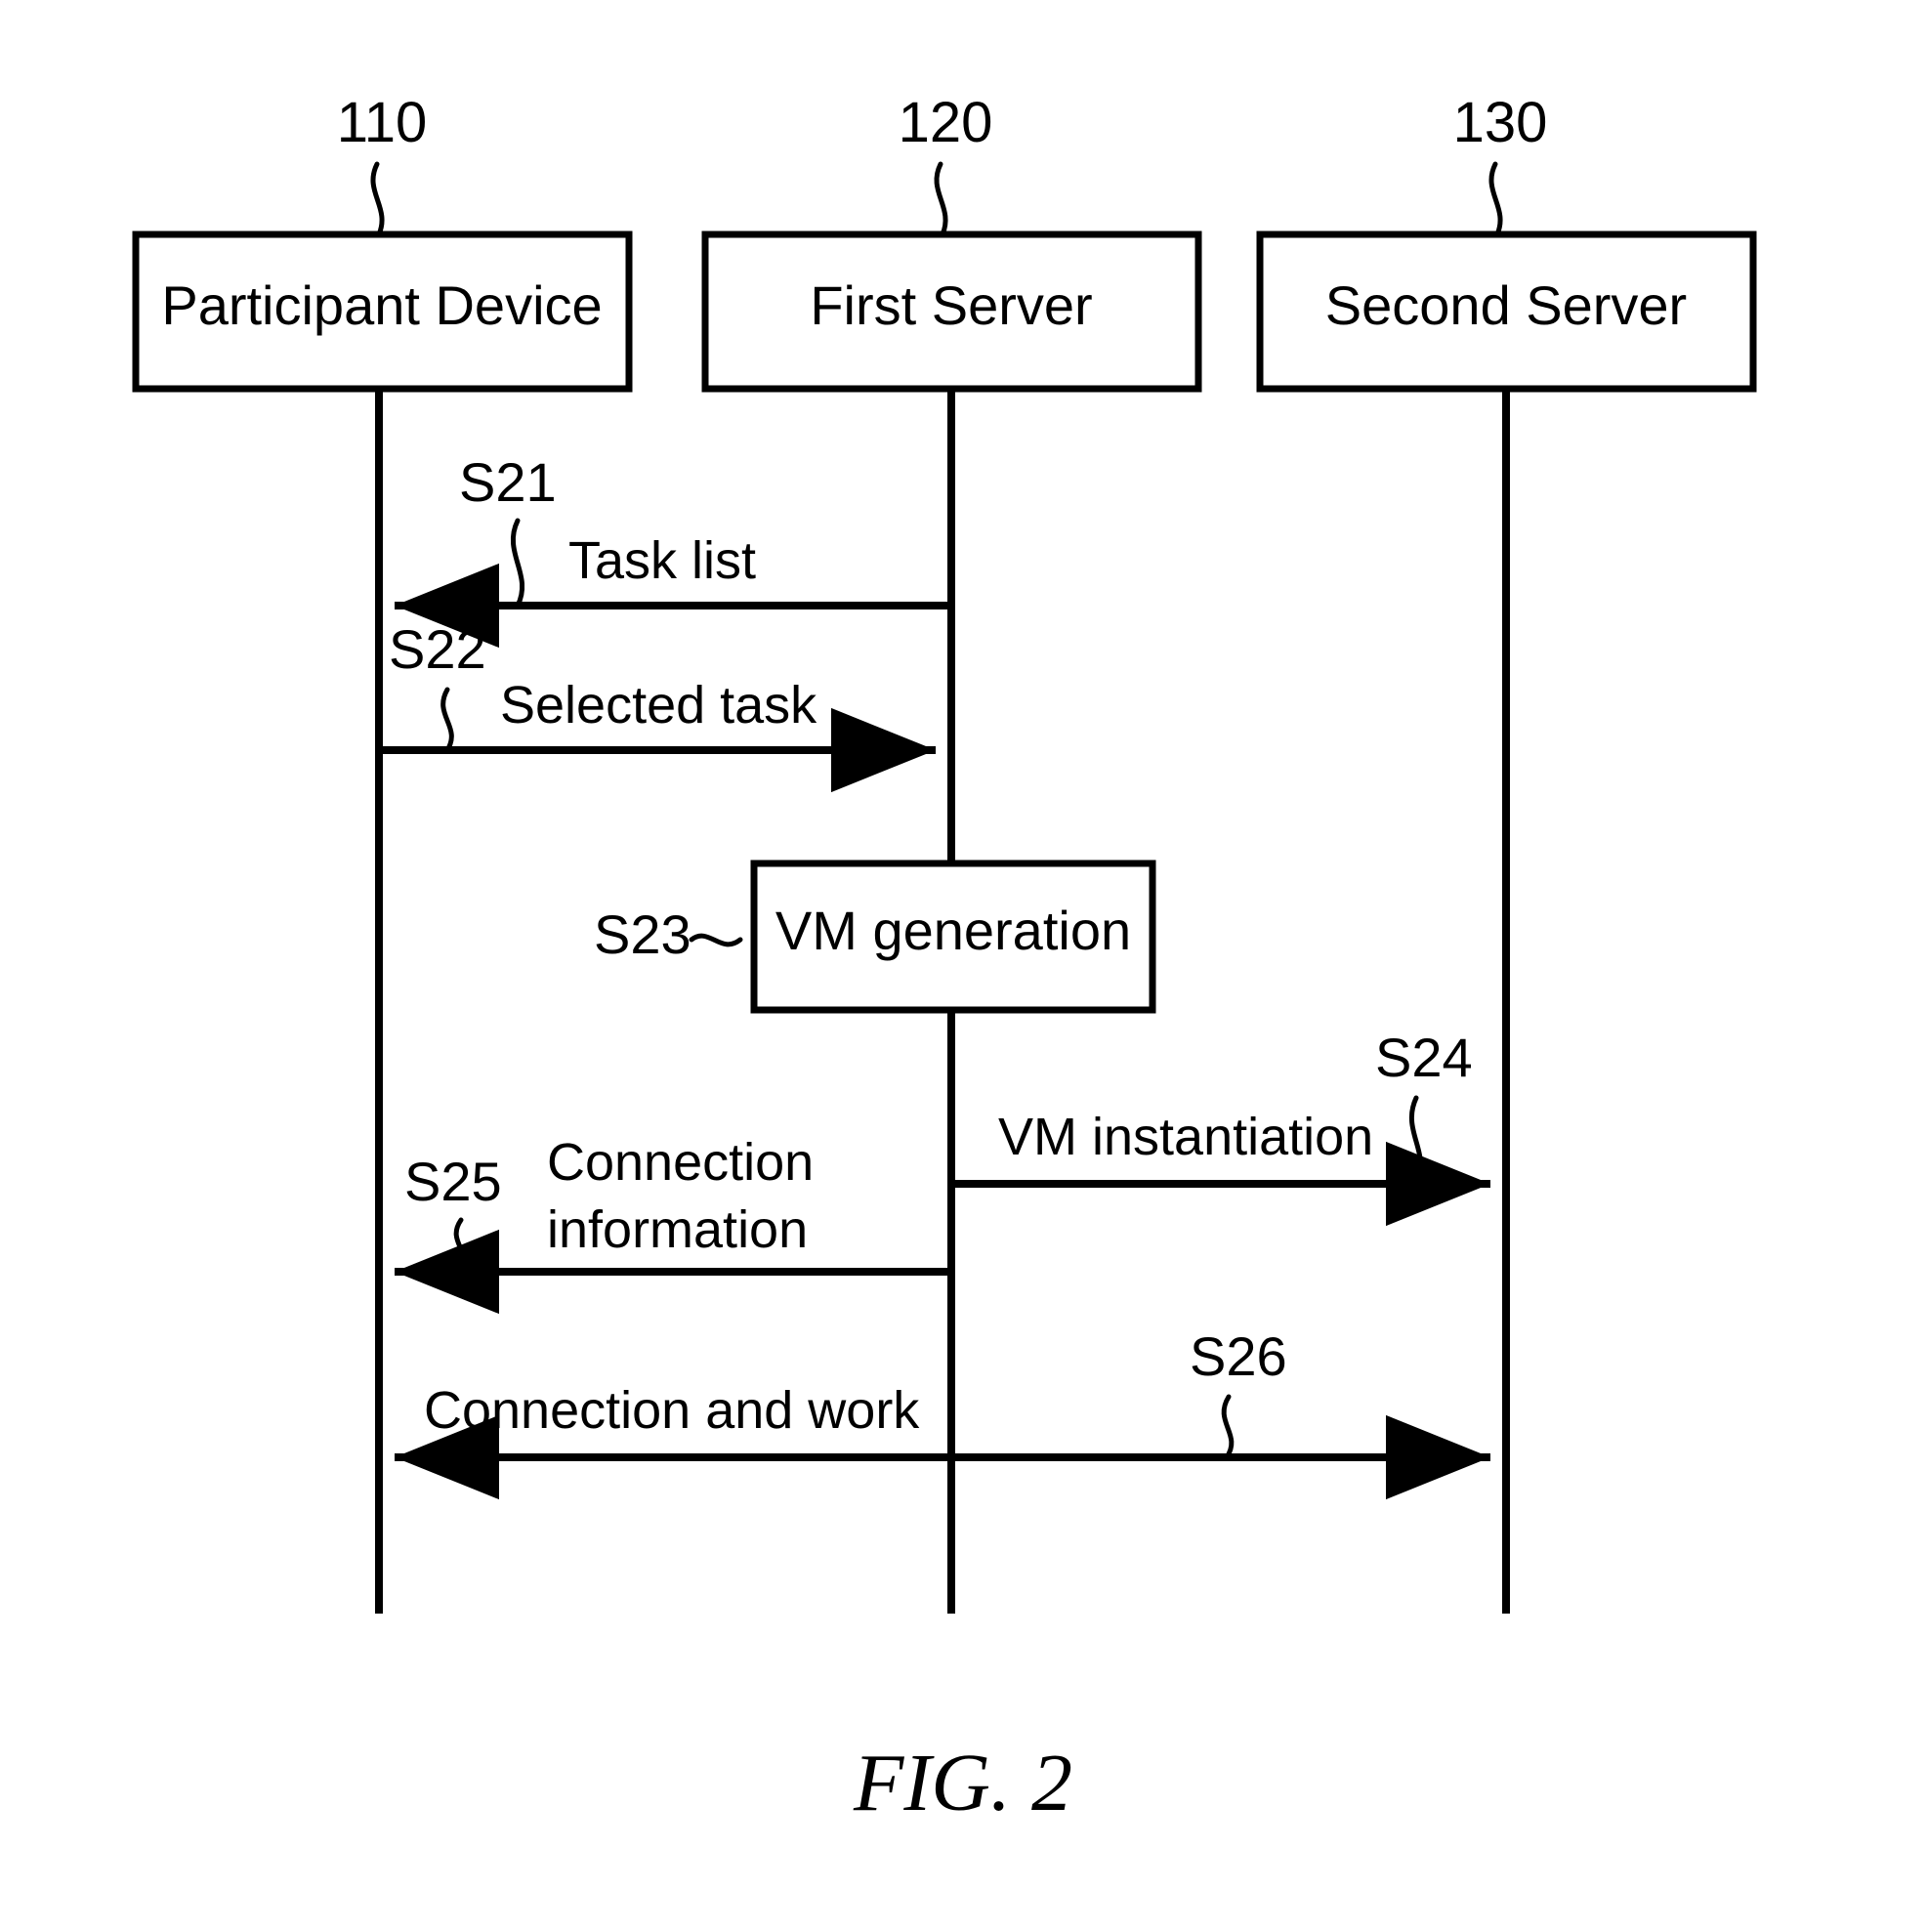 The image size is (1927, 1932). What do you see at coordinates (672, 1410) in the screenshot?
I see `message-text-s26: Connection and work` at bounding box center [672, 1410].